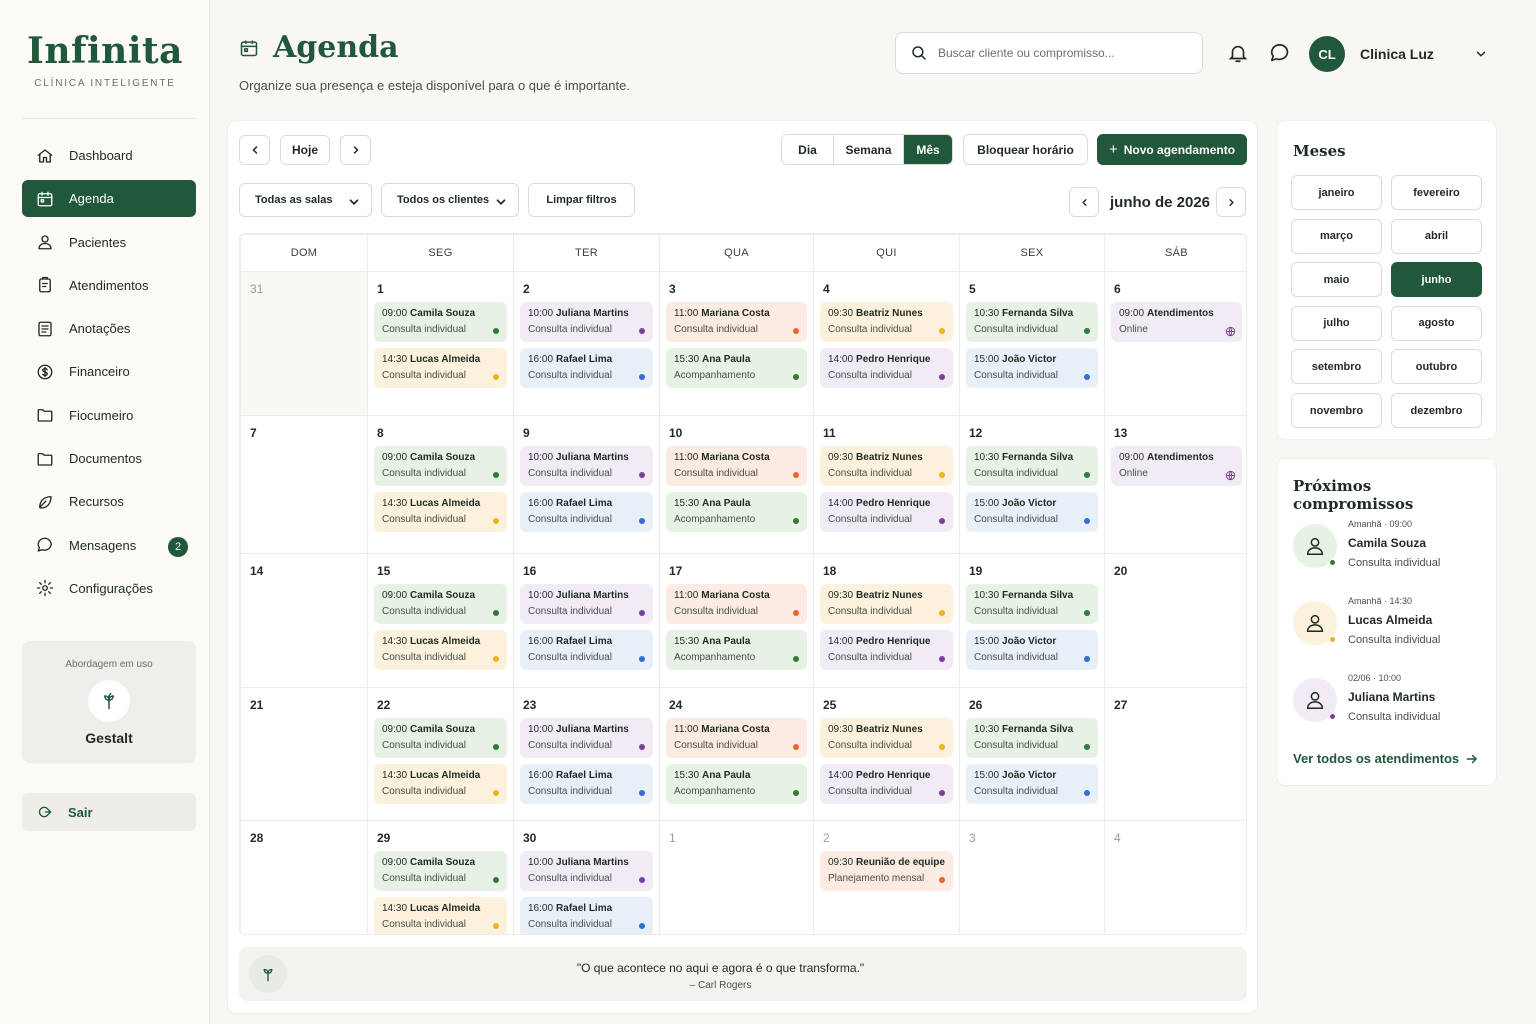 The height and width of the screenshot is (1024, 1536). I want to click on search-box, so click(1049, 53).